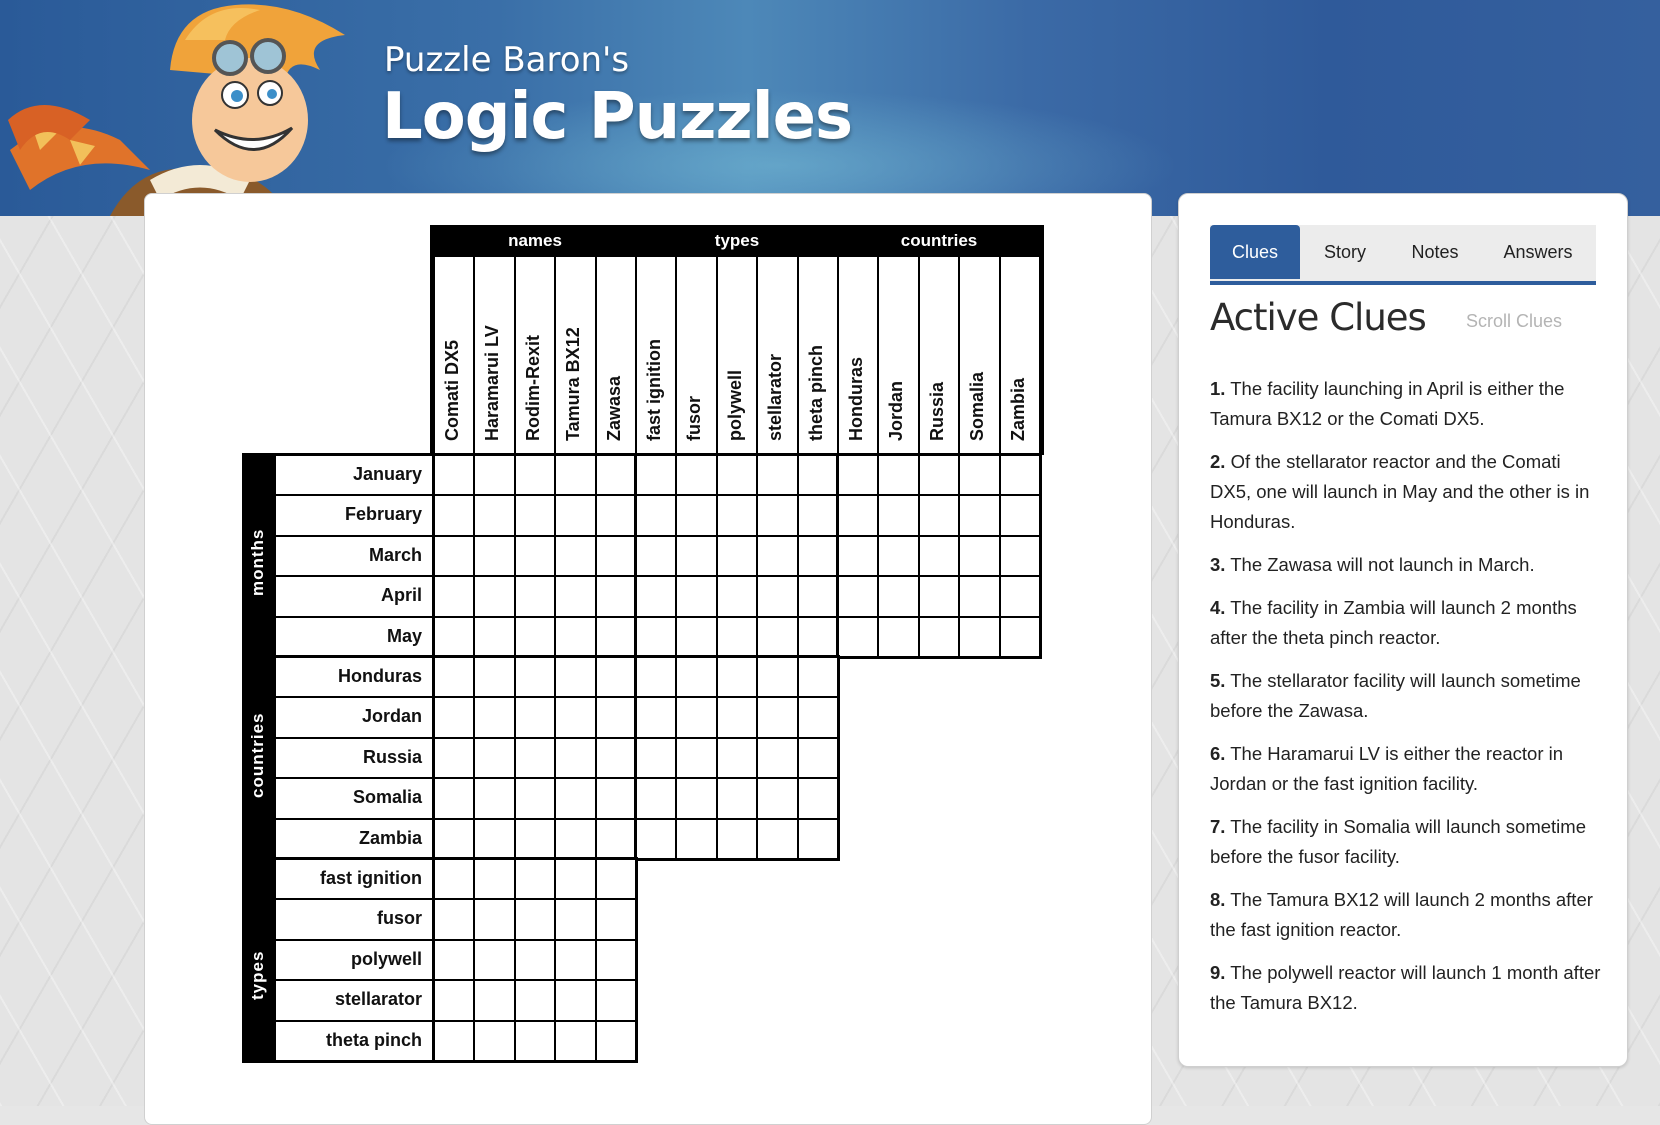 The image size is (1660, 1125). Describe the element at coordinates (1435, 252) in the screenshot. I see `tab-notes: Notes` at that location.